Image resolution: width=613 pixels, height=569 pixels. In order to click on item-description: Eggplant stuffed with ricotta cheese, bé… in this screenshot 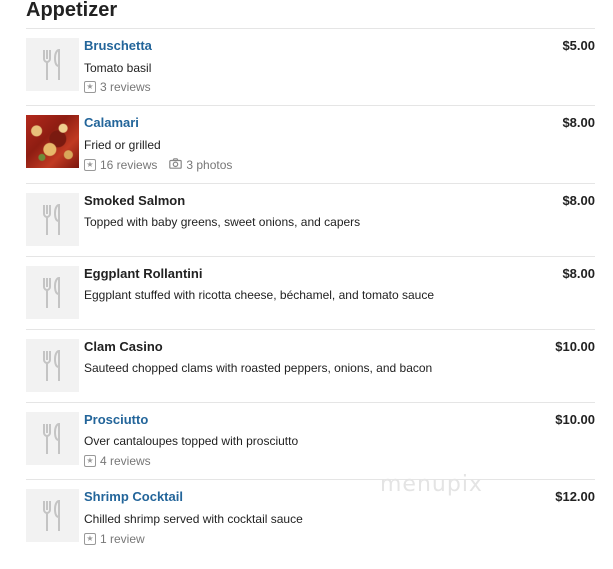, I will do `click(259, 295)`.